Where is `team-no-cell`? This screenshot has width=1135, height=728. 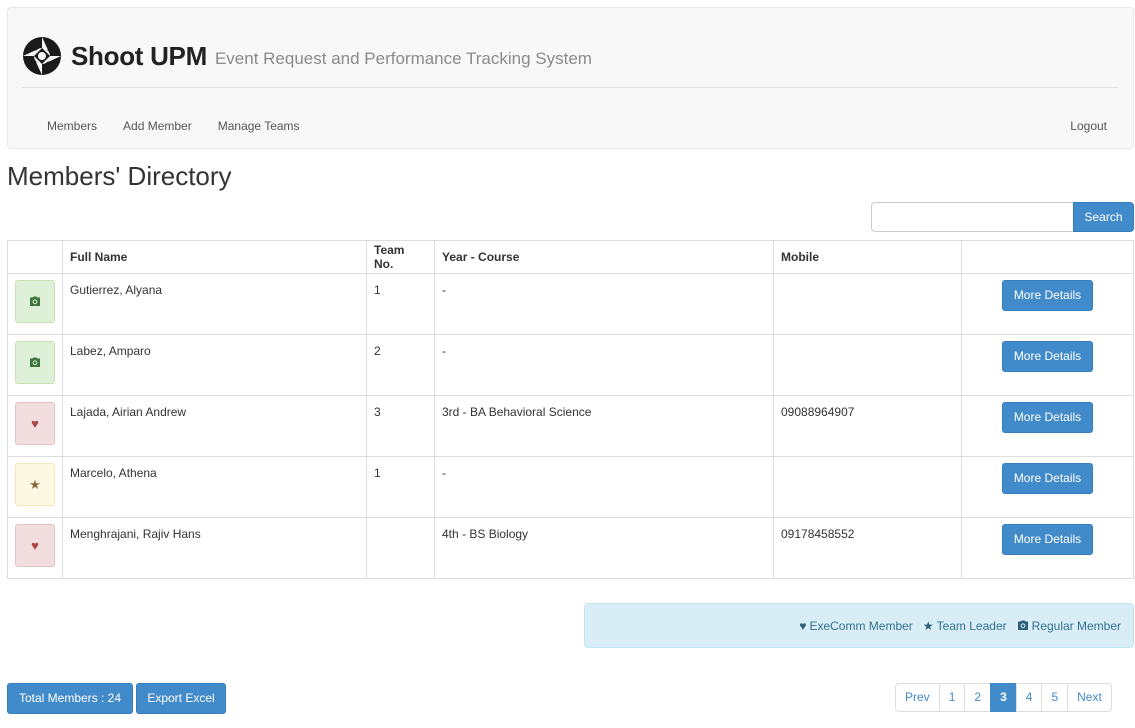
team-no-cell is located at coordinates (400, 548).